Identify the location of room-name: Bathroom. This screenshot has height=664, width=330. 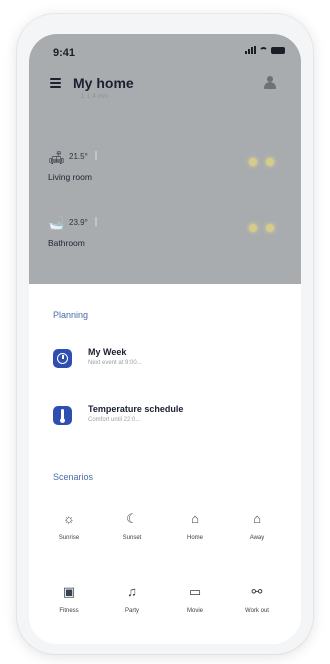
(66, 243).